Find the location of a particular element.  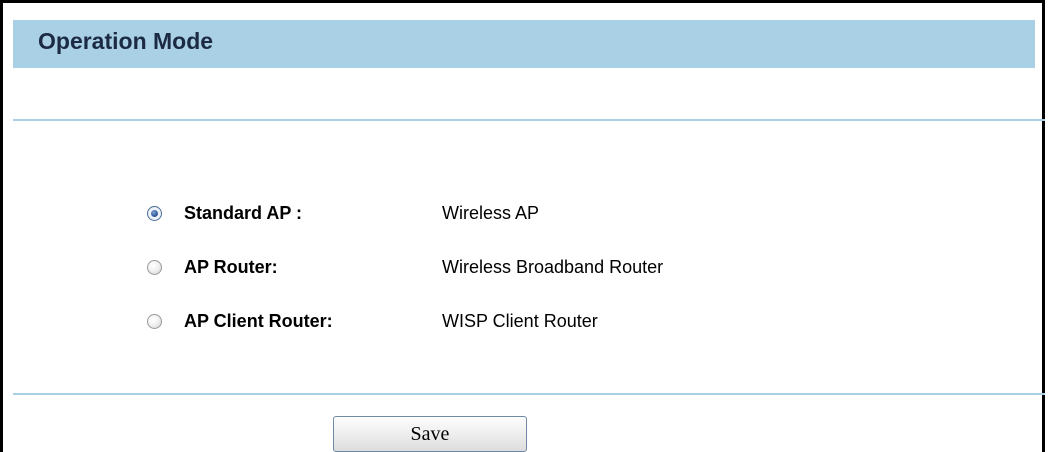

standard-ap-description: Wireless AP is located at coordinates (491, 213).